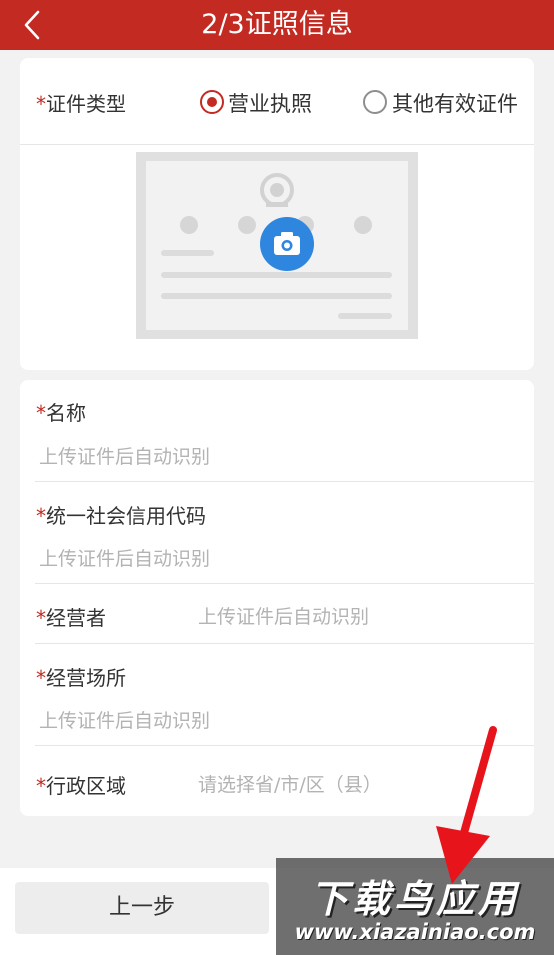 Image resolution: width=554 pixels, height=955 pixels. What do you see at coordinates (61, 413) in the screenshot?
I see `name-label: *名称` at bounding box center [61, 413].